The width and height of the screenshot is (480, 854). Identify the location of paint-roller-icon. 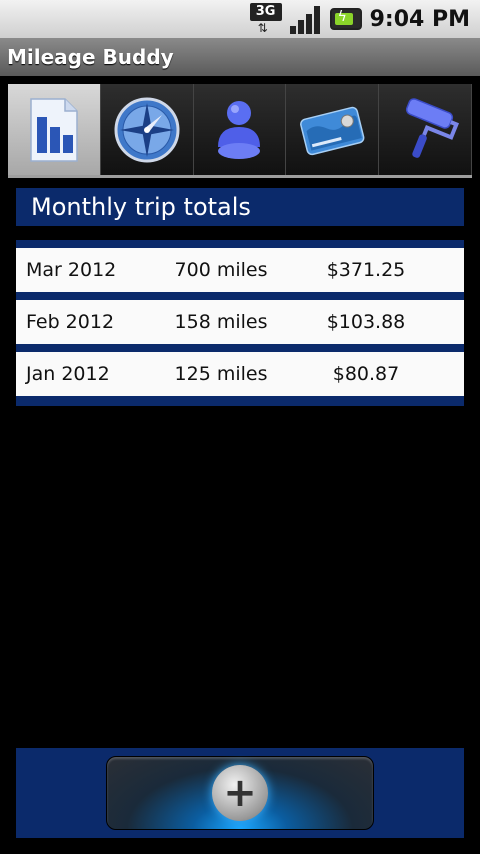
(433, 127).